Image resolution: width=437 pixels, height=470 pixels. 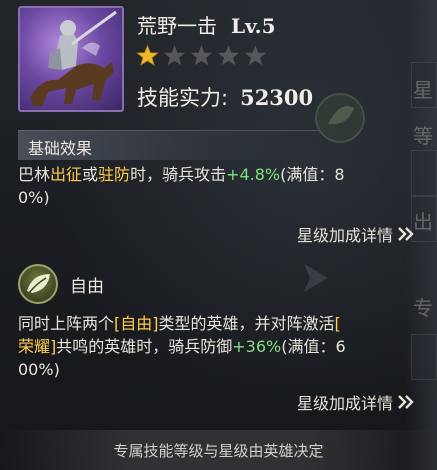 I want to click on description-line: 荣耀]共鸣的英雄时，骑兵防御+36%(满值：6, so click(x=218, y=346).